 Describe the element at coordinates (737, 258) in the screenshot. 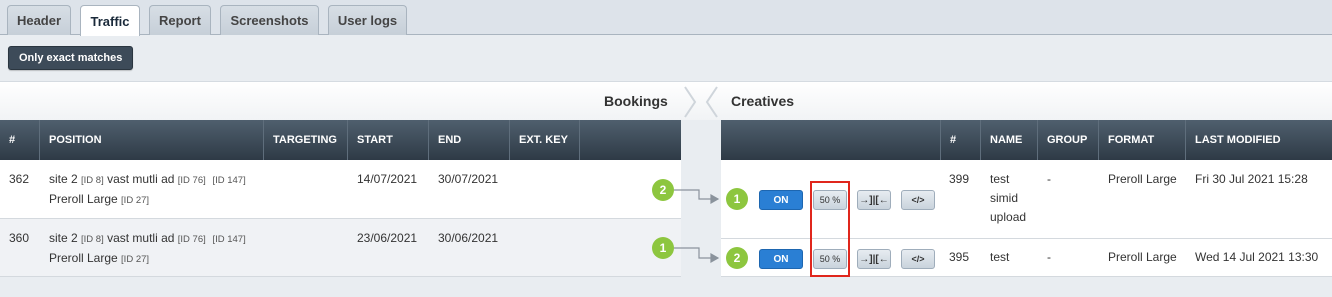

I see `creative-order-badge: 2` at that location.